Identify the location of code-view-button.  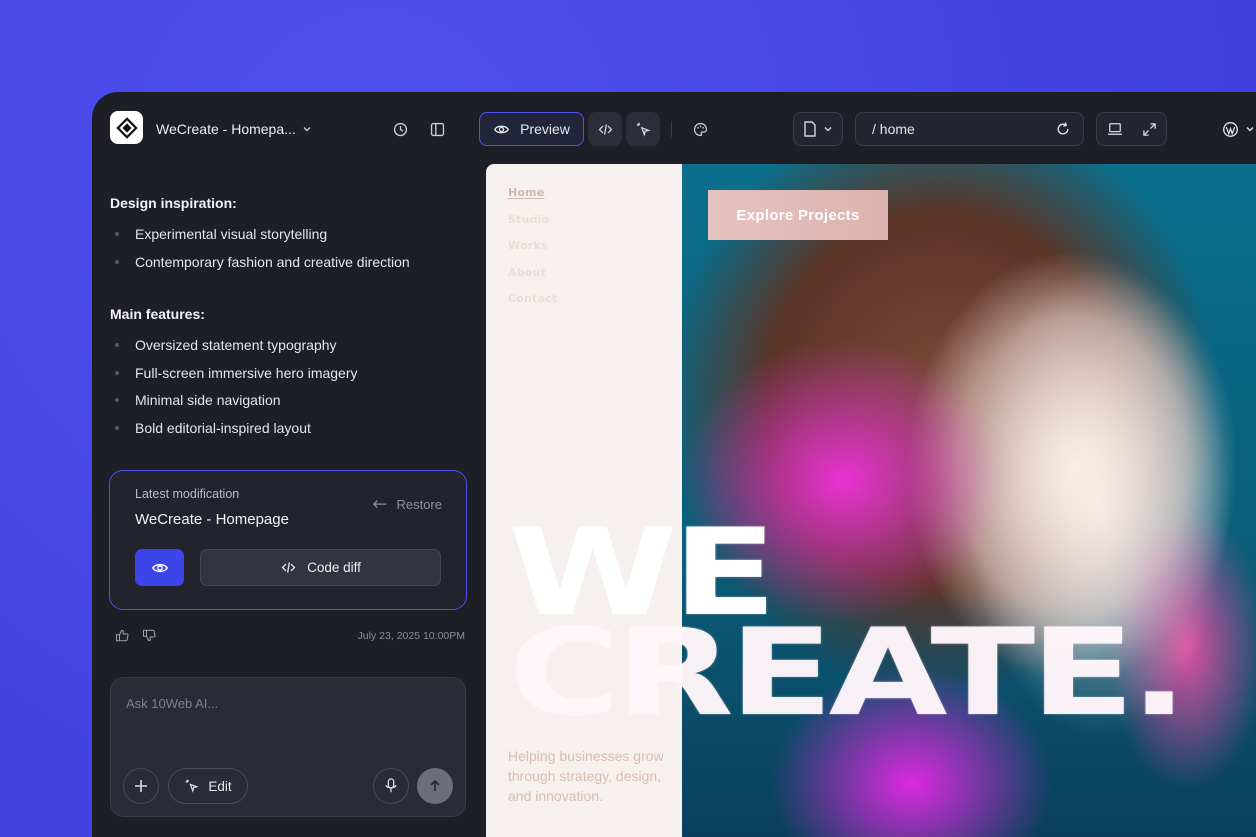
(605, 129).